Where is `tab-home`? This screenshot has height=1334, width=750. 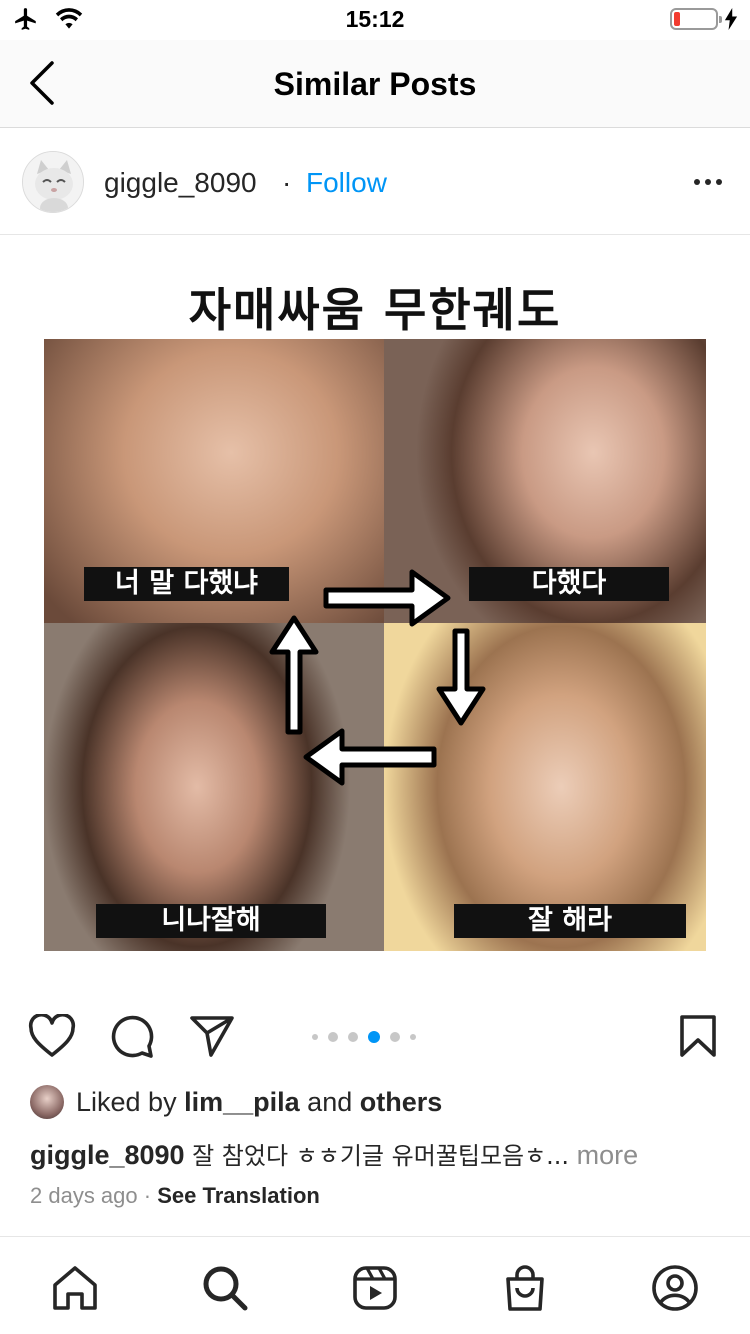
tab-home is located at coordinates (75, 1288).